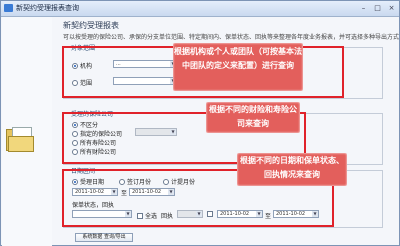  What do you see at coordinates (292, 169) in the screenshot?
I see `date-callout: 根据不同的日期和保单状态、回执情况来查询` at bounding box center [292, 169].